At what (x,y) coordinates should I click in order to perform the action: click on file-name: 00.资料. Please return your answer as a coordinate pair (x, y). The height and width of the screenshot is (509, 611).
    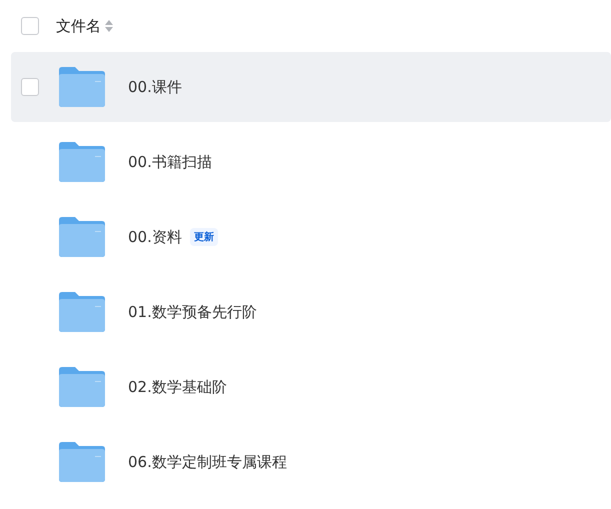
    Looking at the image, I should click on (155, 237).